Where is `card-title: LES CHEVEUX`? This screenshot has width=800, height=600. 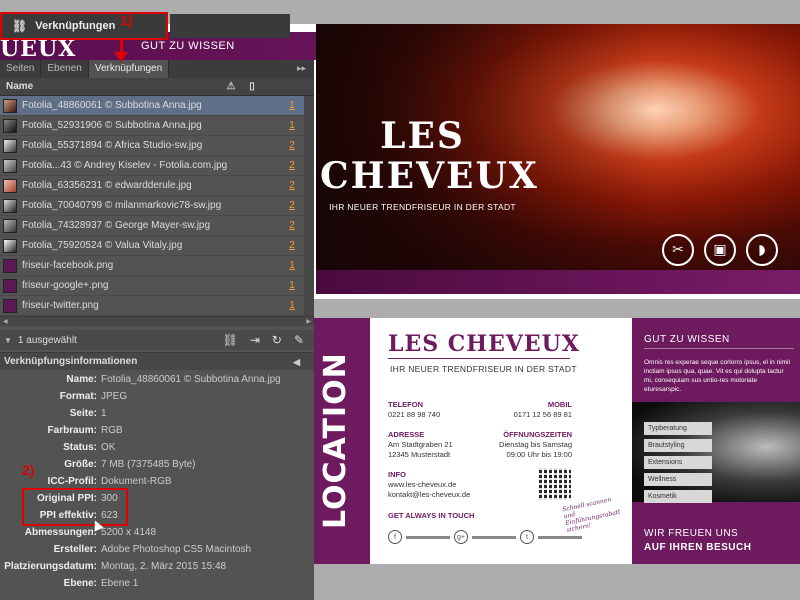 card-title: LES CHEVEUX is located at coordinates (484, 344).